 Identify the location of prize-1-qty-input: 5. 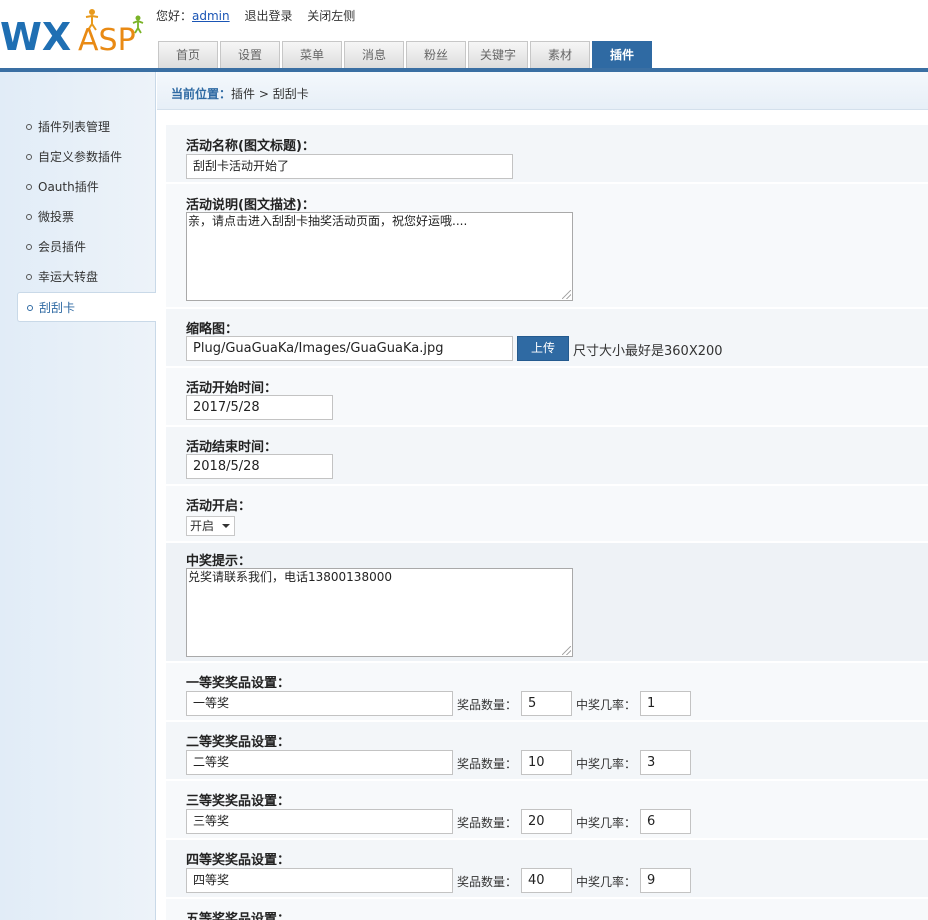
(546, 703).